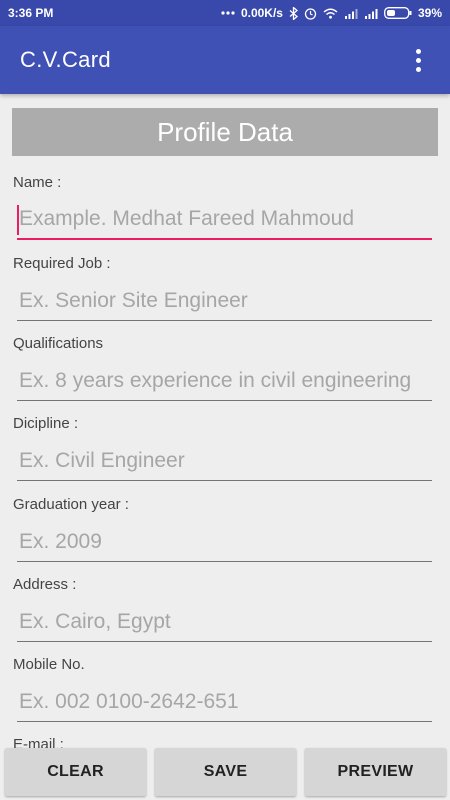  I want to click on name-input, so click(224, 220).